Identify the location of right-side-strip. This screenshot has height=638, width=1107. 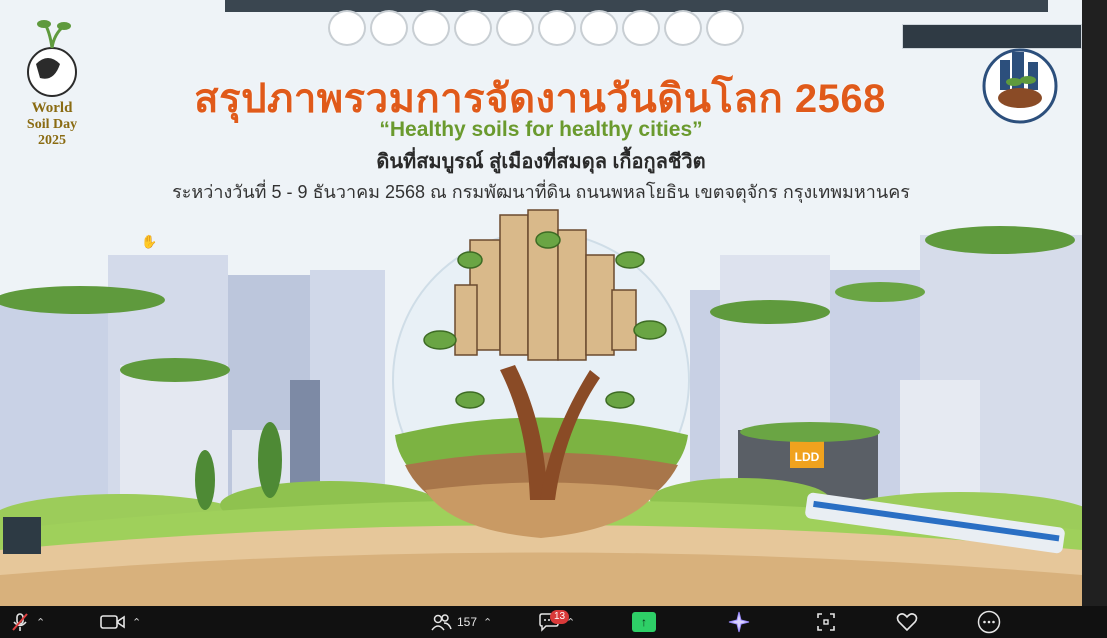
(1094, 303).